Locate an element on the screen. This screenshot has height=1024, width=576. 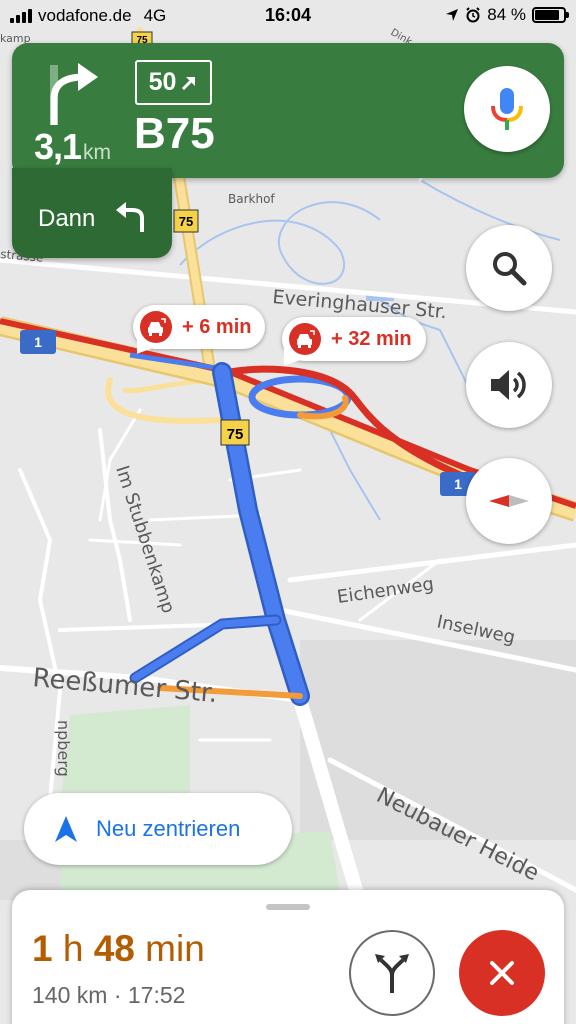
next-maneuver-card: Dann is located at coordinates (92, 213).